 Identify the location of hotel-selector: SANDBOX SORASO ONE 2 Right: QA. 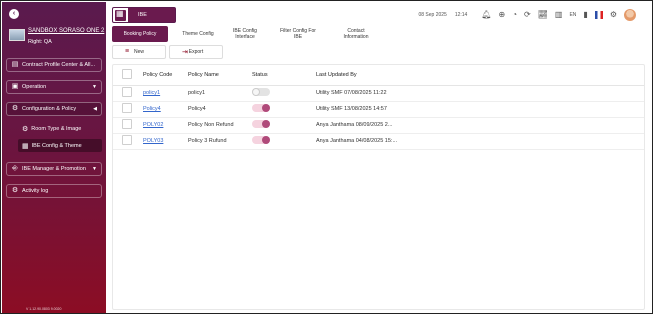
(56, 39).